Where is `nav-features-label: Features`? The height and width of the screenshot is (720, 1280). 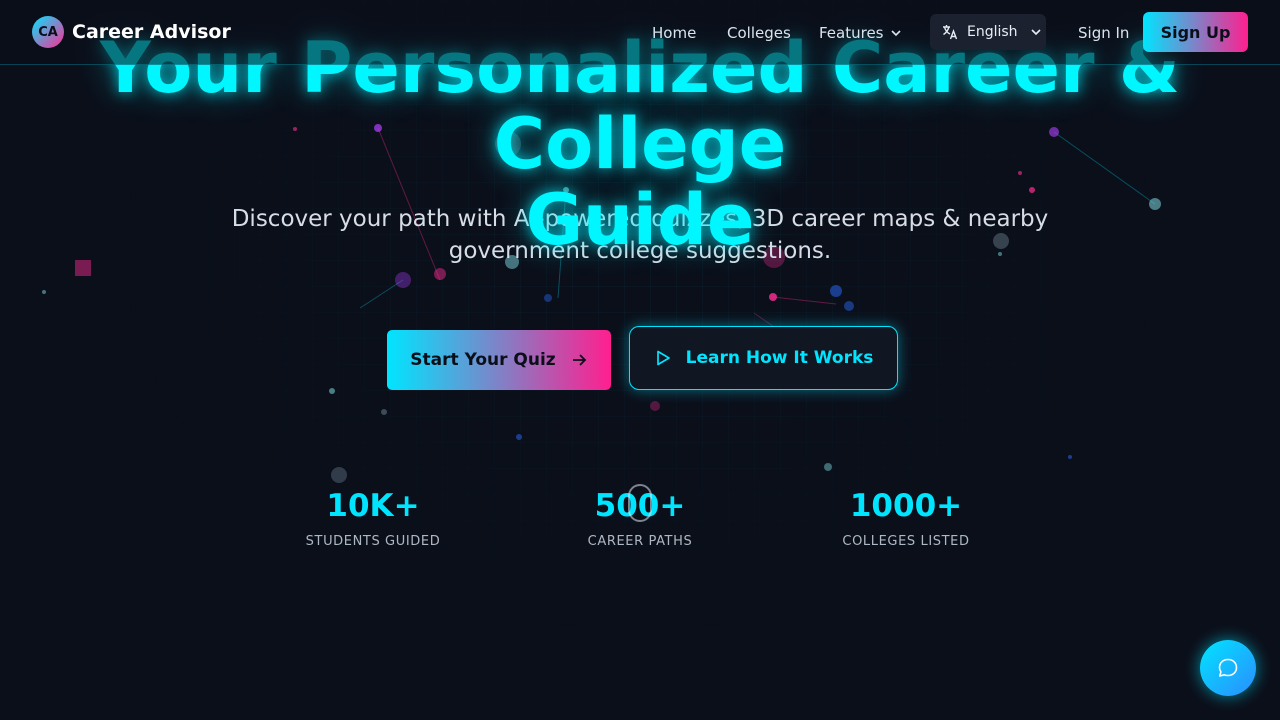 nav-features-label: Features is located at coordinates (851, 33).